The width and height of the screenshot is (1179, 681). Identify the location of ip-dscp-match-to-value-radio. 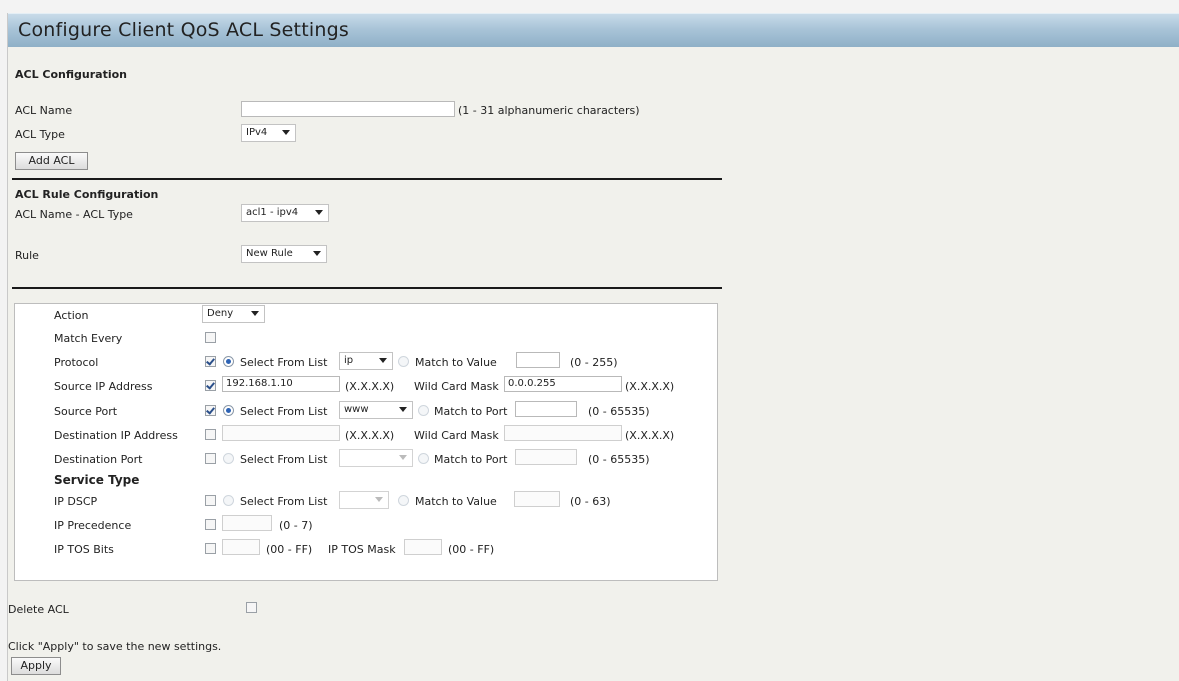
(403, 500).